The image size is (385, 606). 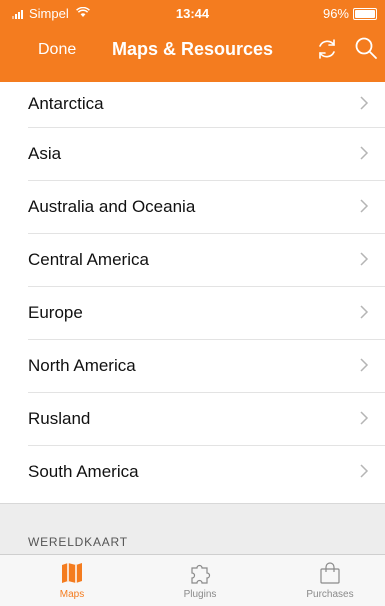 What do you see at coordinates (83, 471) in the screenshot?
I see `list-item-label: South America` at bounding box center [83, 471].